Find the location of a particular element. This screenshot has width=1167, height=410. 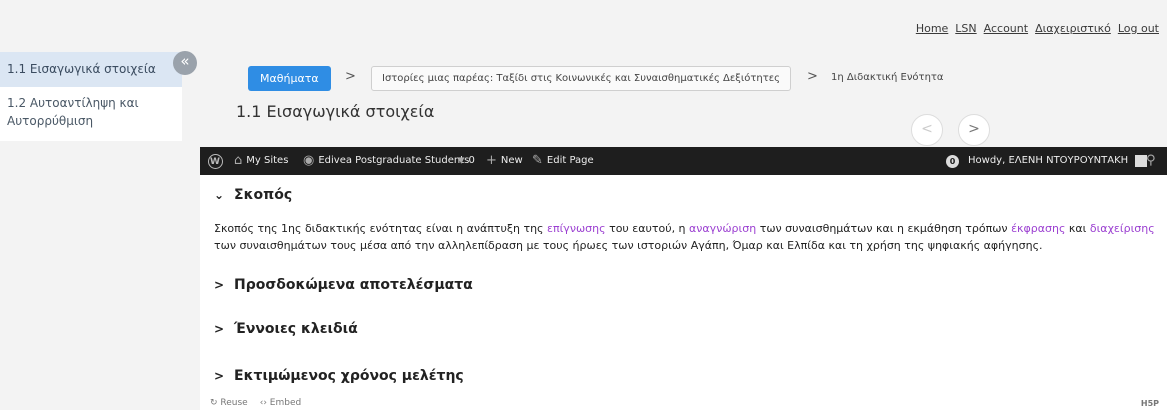

sites-icon: ⌂ is located at coordinates (238, 160).